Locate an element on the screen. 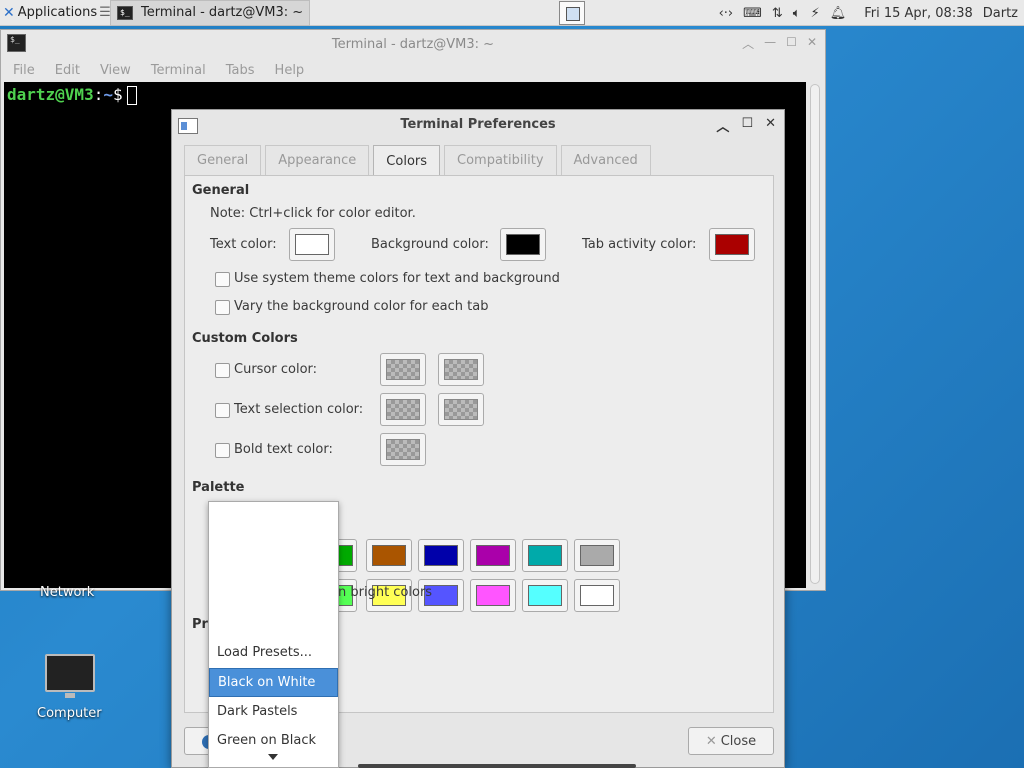 The image size is (1024, 768). applications-menu: ✕ Applications ☰ is located at coordinates (55, 13).